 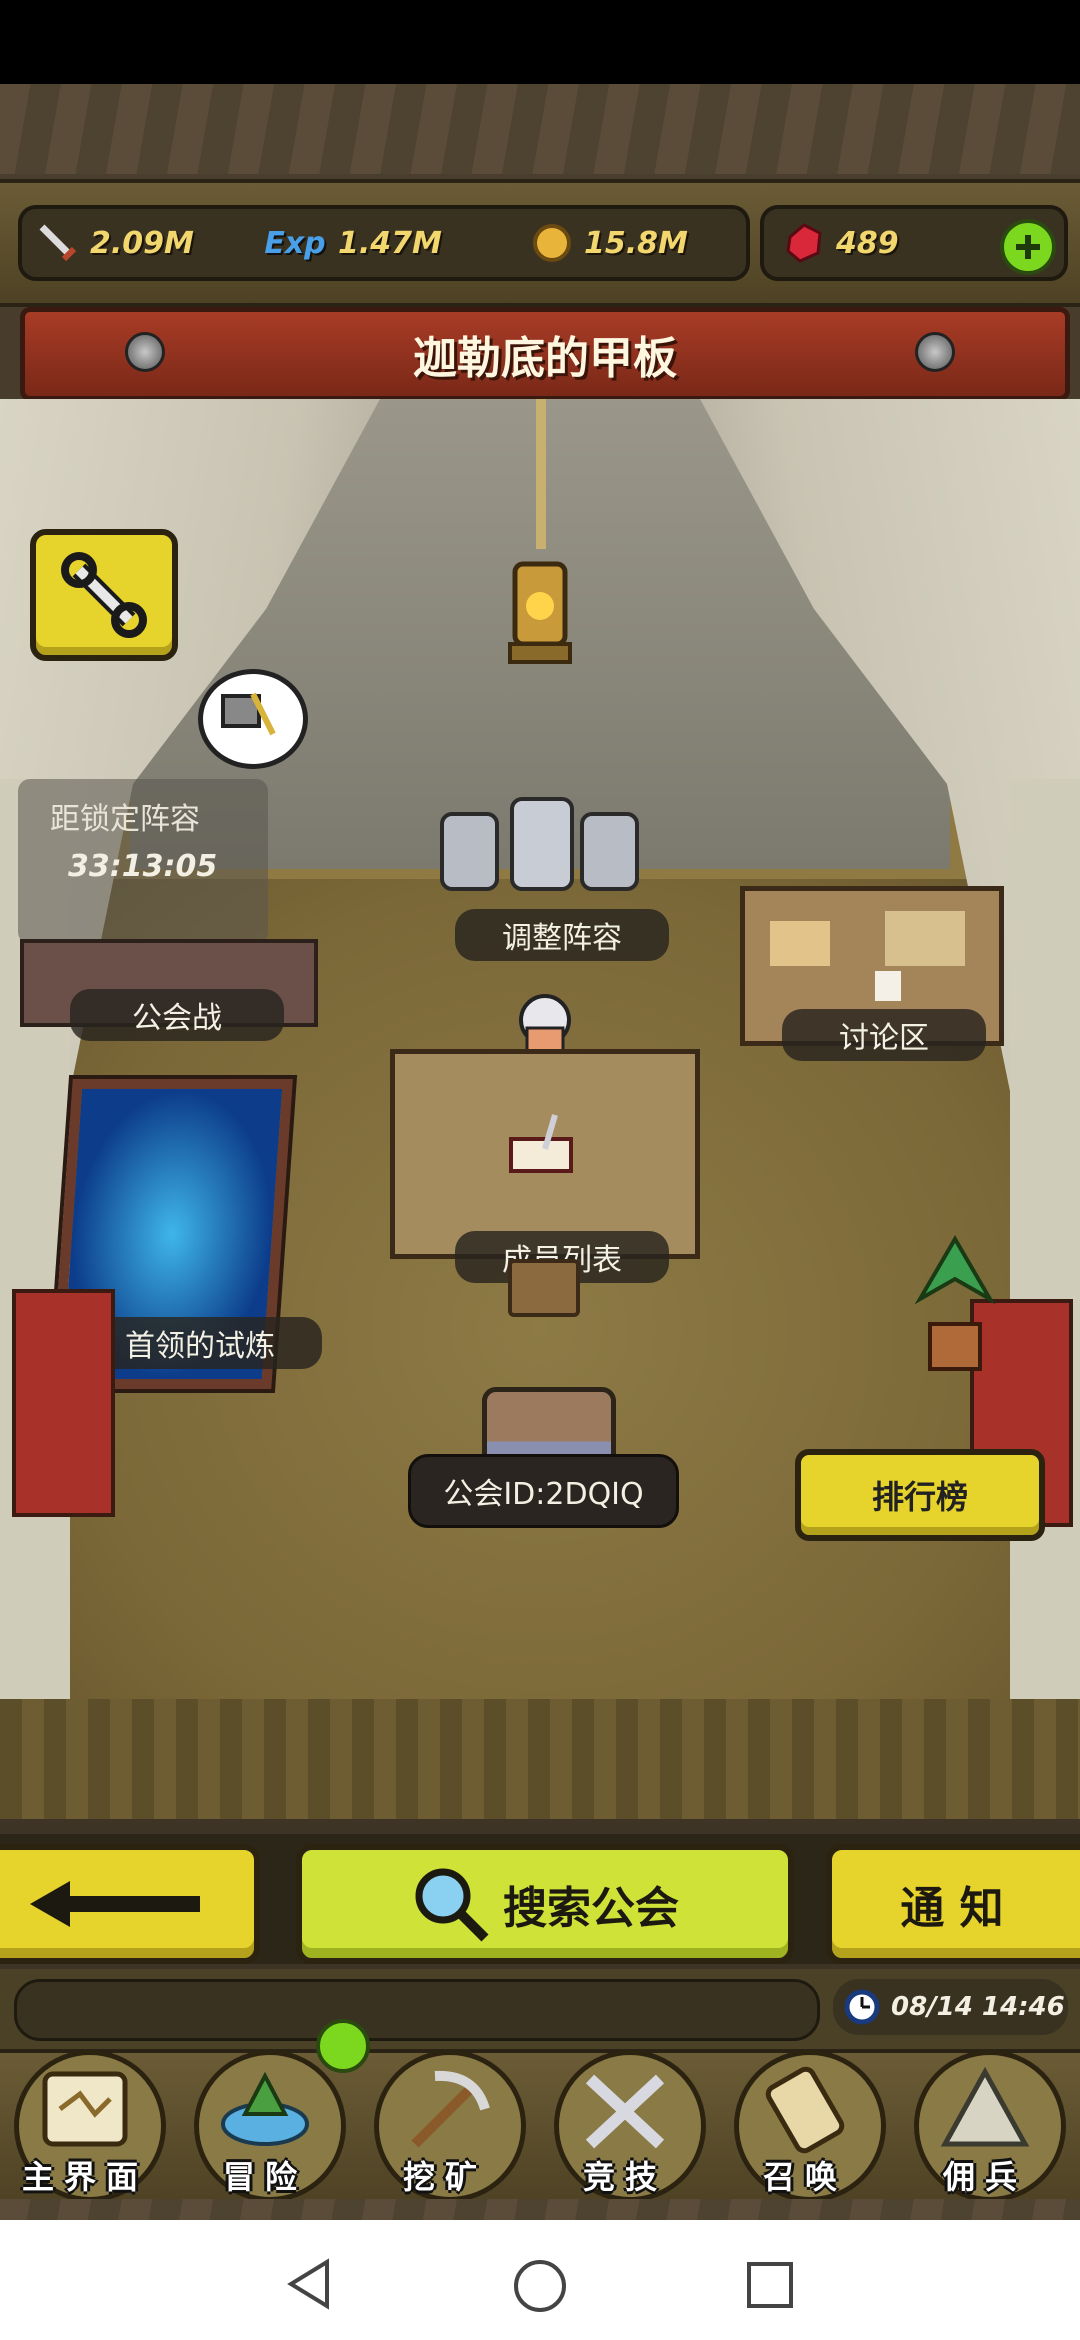 What do you see at coordinates (955, 1304) in the screenshot?
I see `potted-plant-icon` at bounding box center [955, 1304].